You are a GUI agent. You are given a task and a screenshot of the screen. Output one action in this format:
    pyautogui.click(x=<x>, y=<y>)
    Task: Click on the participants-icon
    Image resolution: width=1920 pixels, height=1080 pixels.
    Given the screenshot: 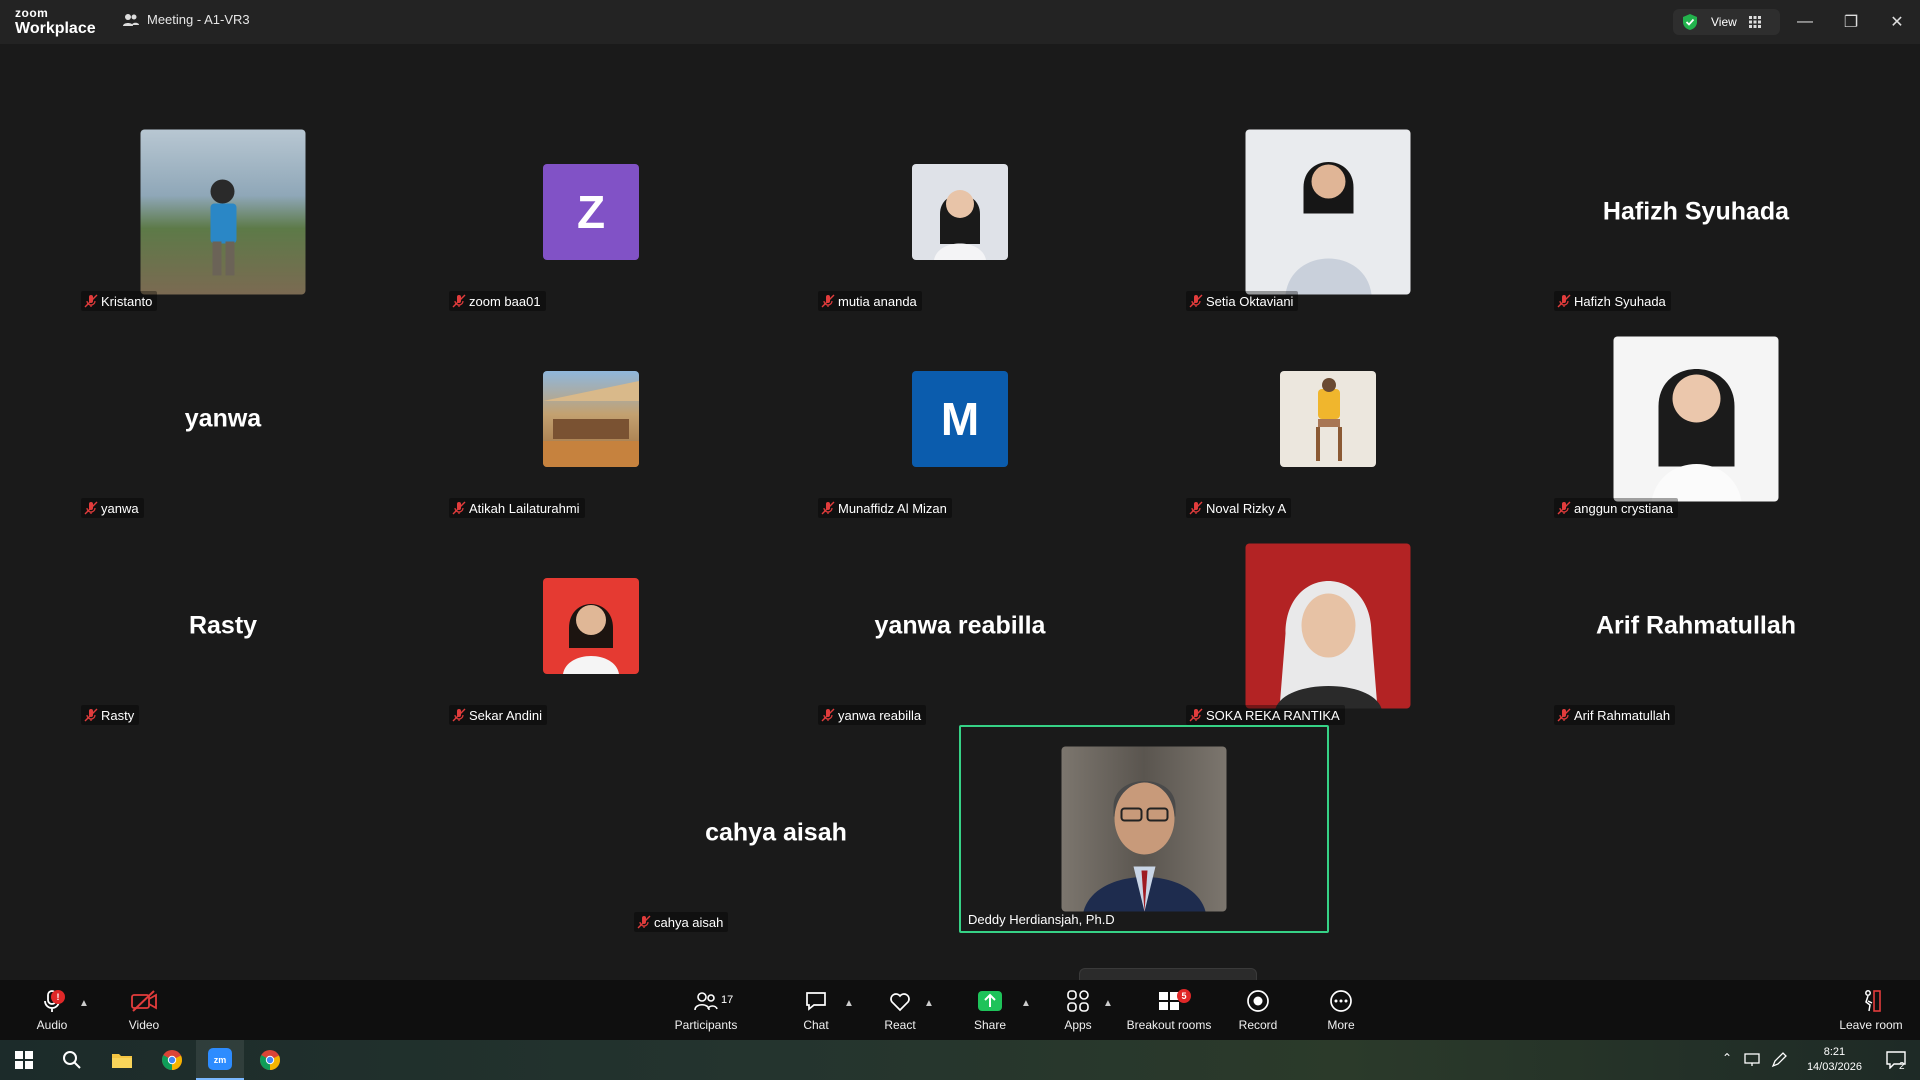 What is the action you would take?
    pyautogui.click(x=706, y=1001)
    